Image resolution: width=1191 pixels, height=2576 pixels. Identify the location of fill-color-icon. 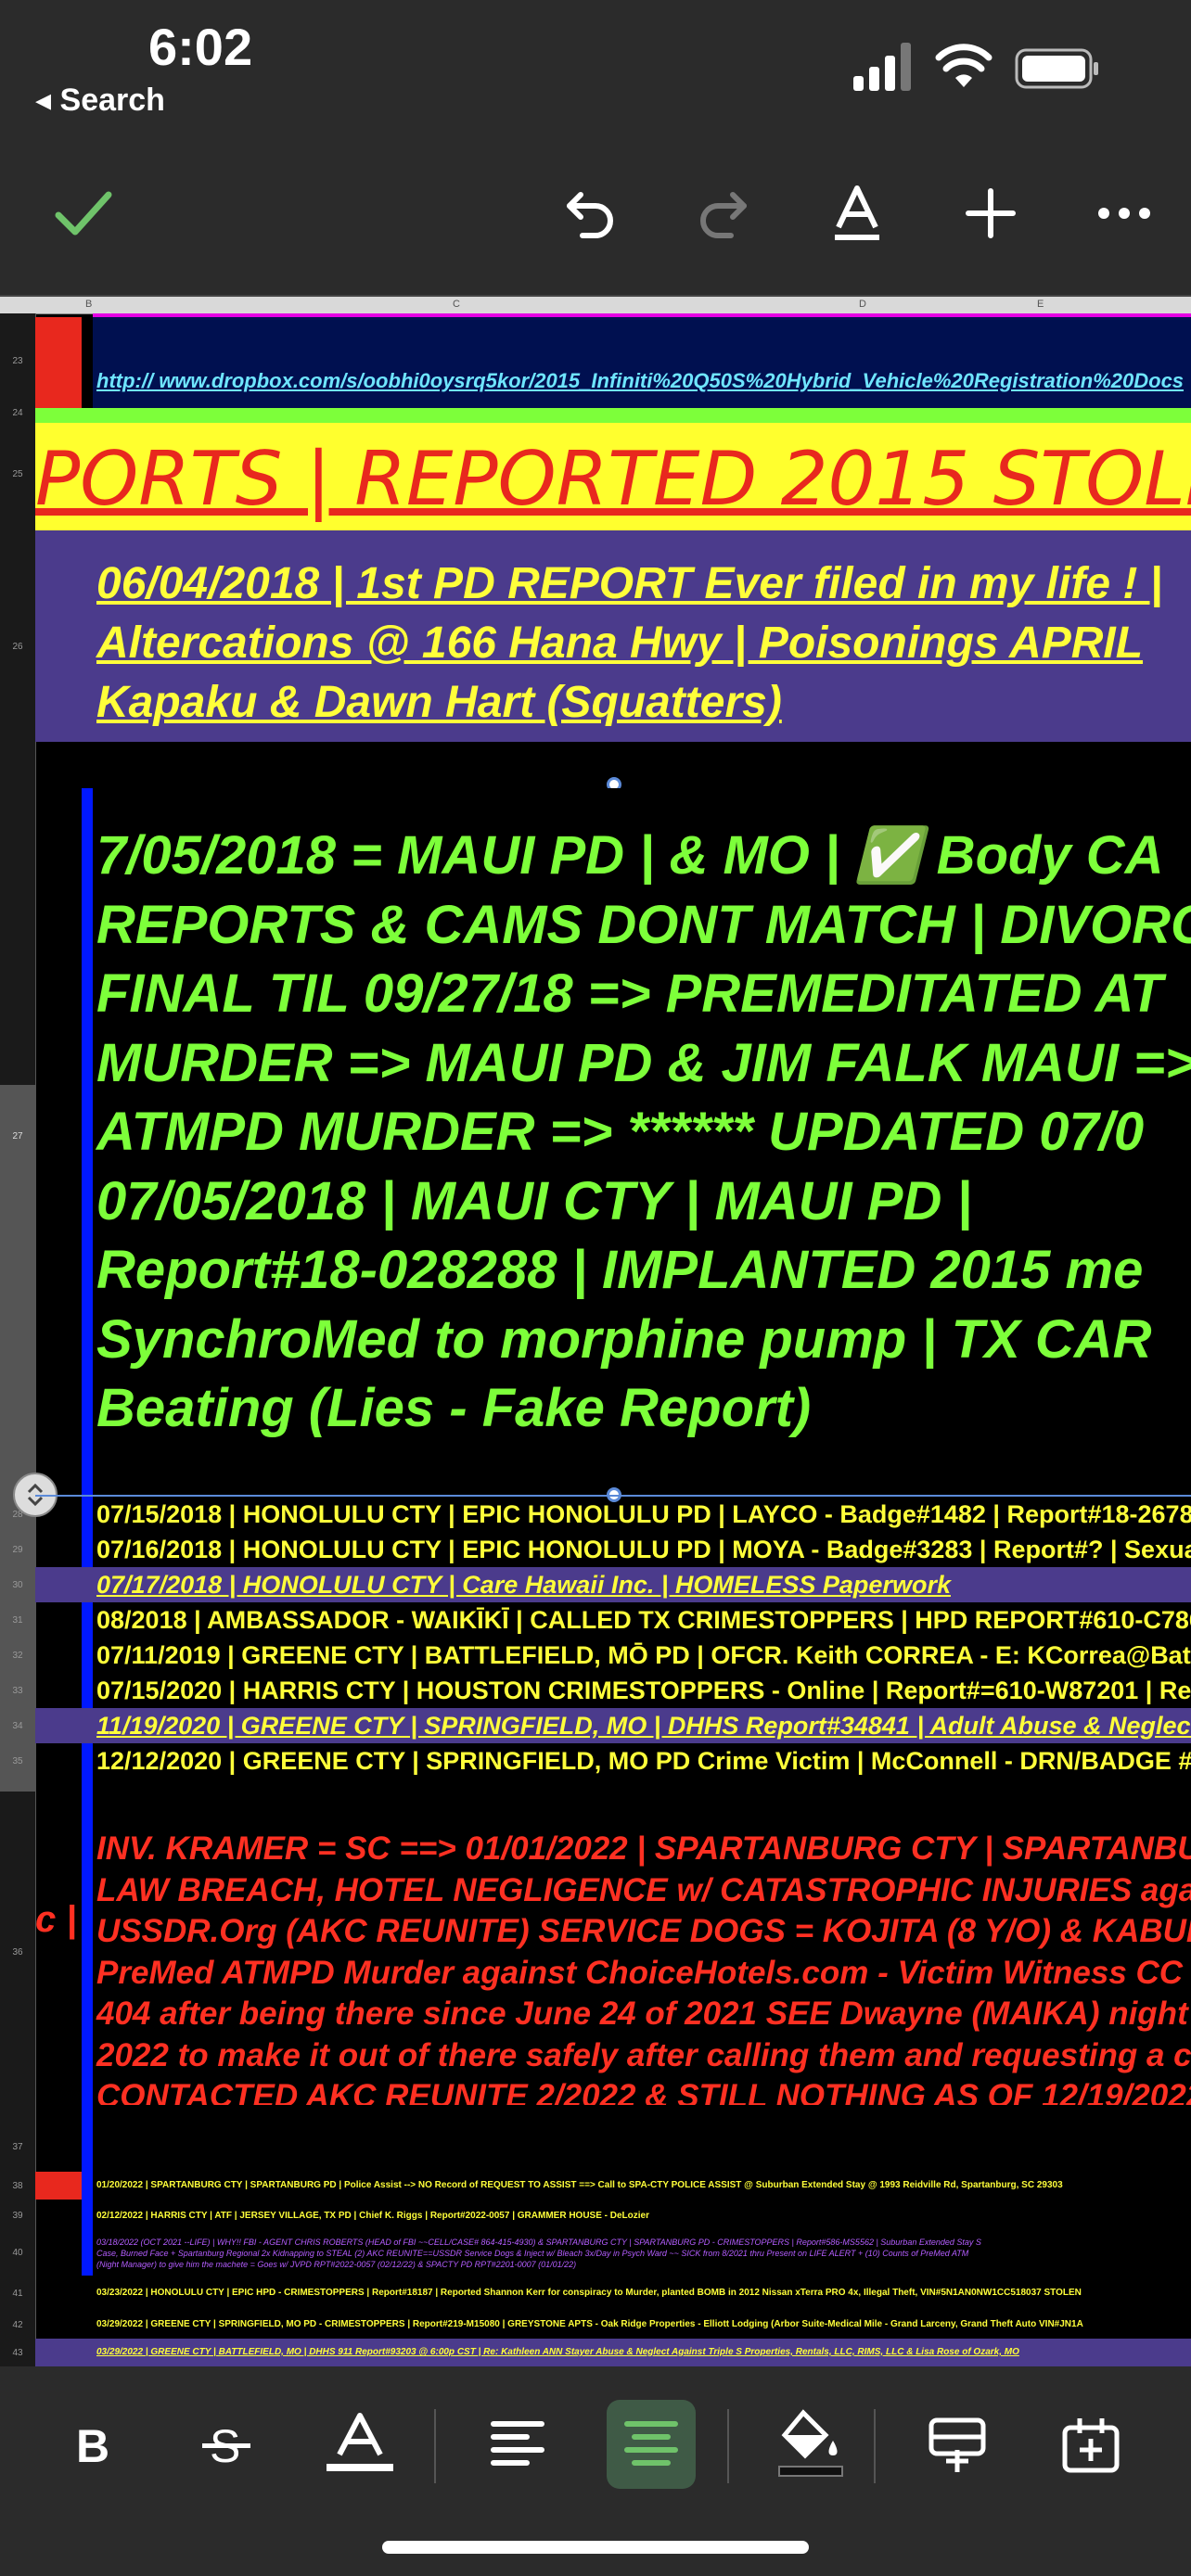
(810, 2443).